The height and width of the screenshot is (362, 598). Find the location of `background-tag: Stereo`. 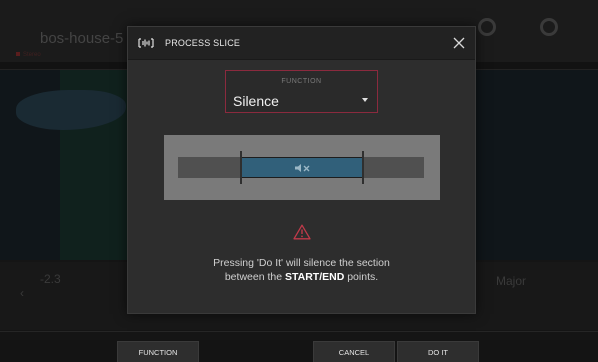

background-tag: Stereo is located at coordinates (28, 55).